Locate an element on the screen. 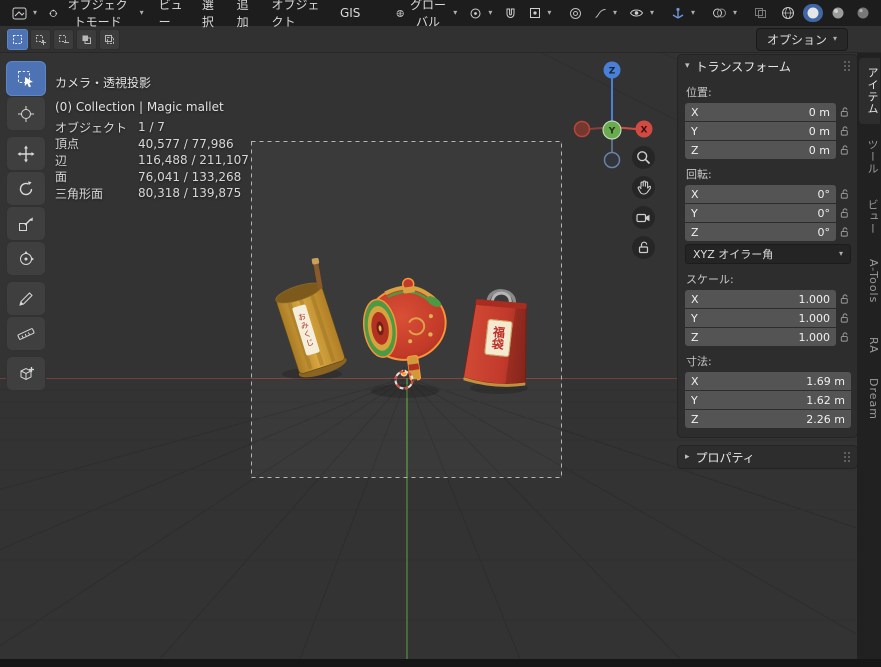 The width and height of the screenshot is (881, 667). camera-view-button is located at coordinates (643, 217).